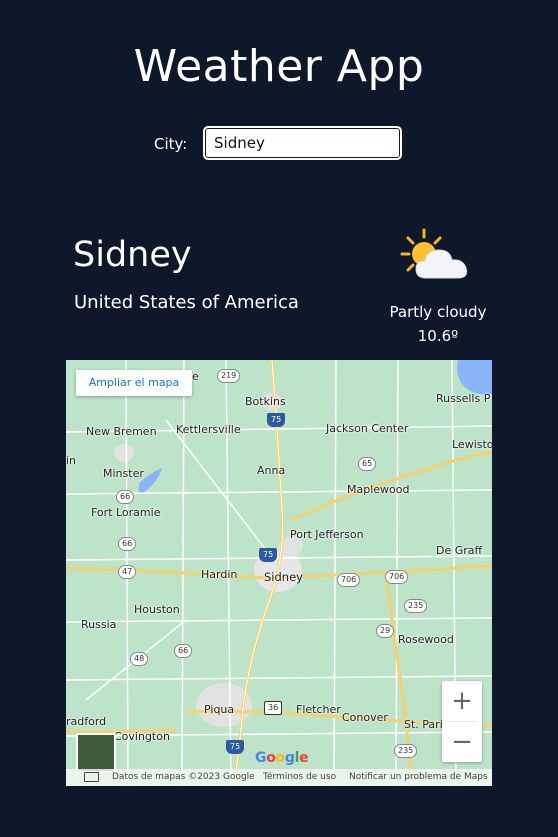 The image size is (558, 837). Describe the element at coordinates (438, 336) in the screenshot. I see `weather-temperature: 10.6º` at that location.